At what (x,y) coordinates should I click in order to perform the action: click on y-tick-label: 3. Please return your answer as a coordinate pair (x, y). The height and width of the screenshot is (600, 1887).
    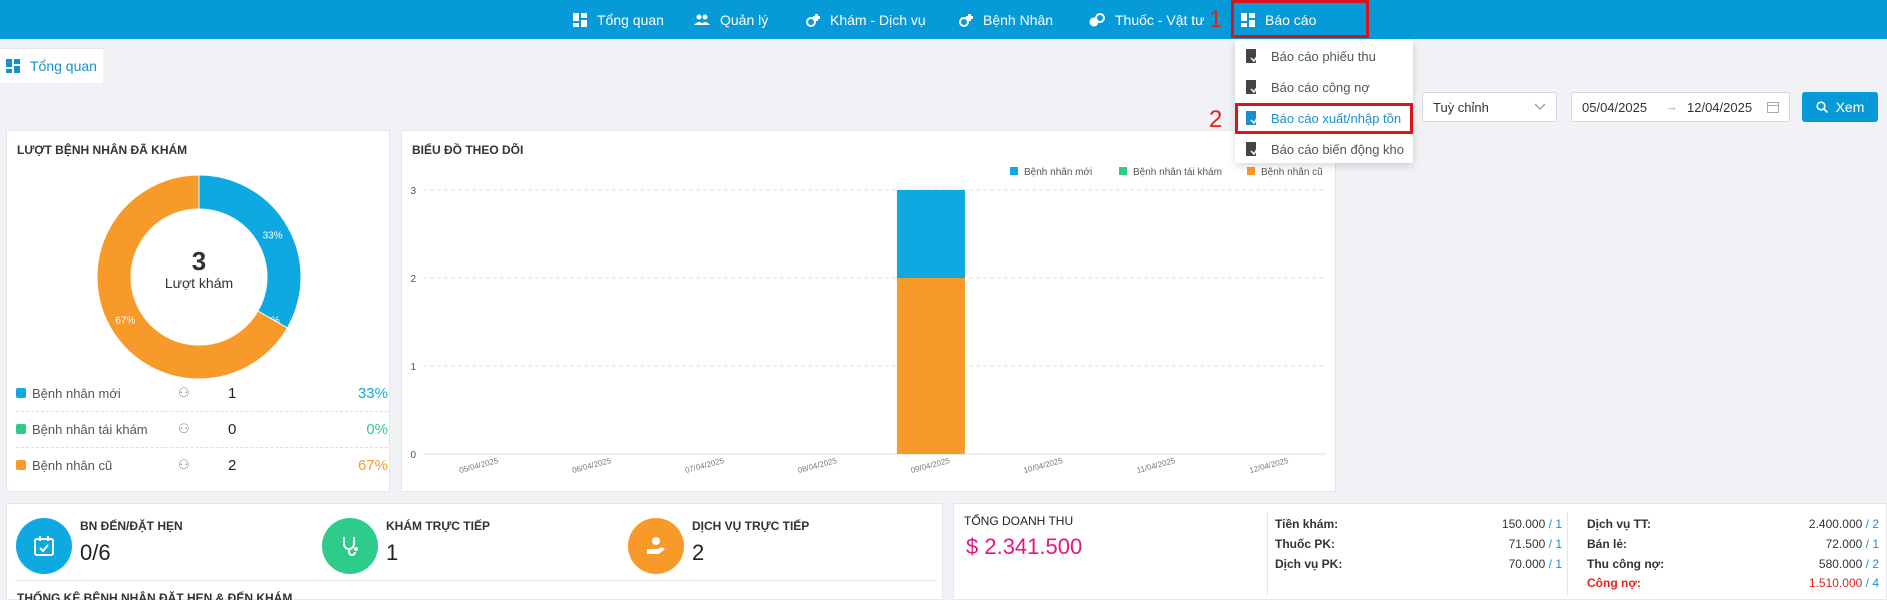
    Looking at the image, I should click on (413, 191).